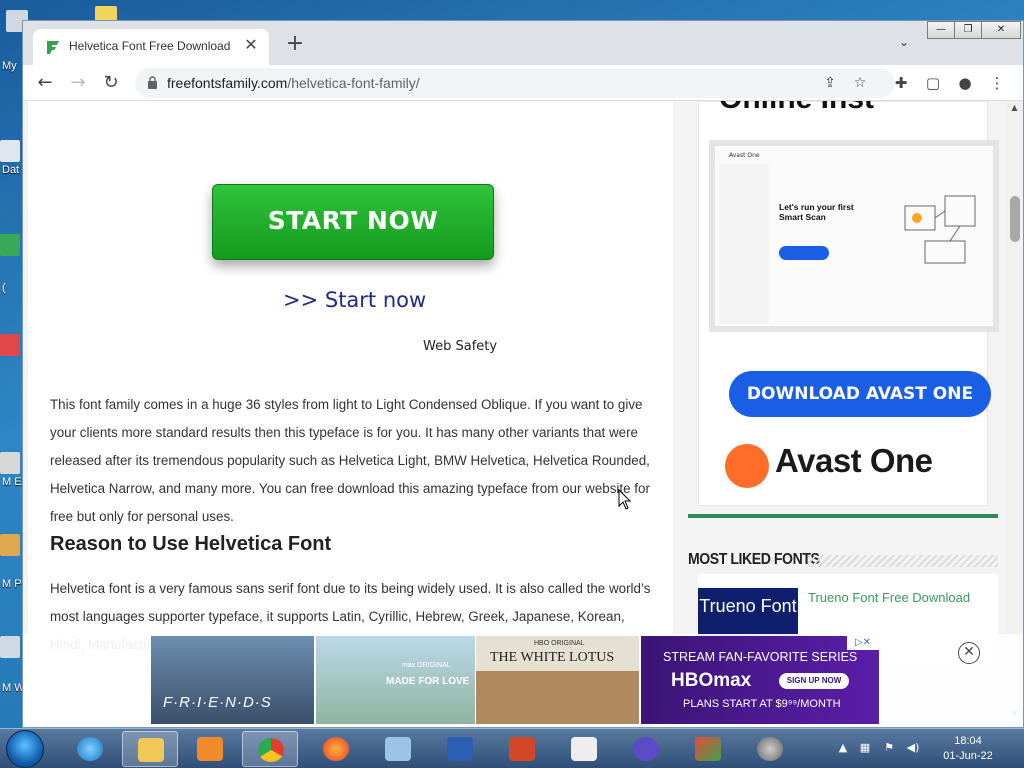 The width and height of the screenshot is (1024, 768). I want to click on scroll-up-arrow-icon: ▲, so click(1014, 108).